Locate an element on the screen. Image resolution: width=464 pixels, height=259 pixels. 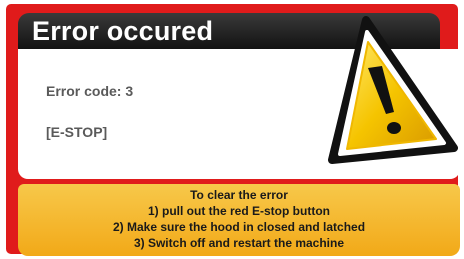
instructions-heading: To clear the error is located at coordinates (239, 195).